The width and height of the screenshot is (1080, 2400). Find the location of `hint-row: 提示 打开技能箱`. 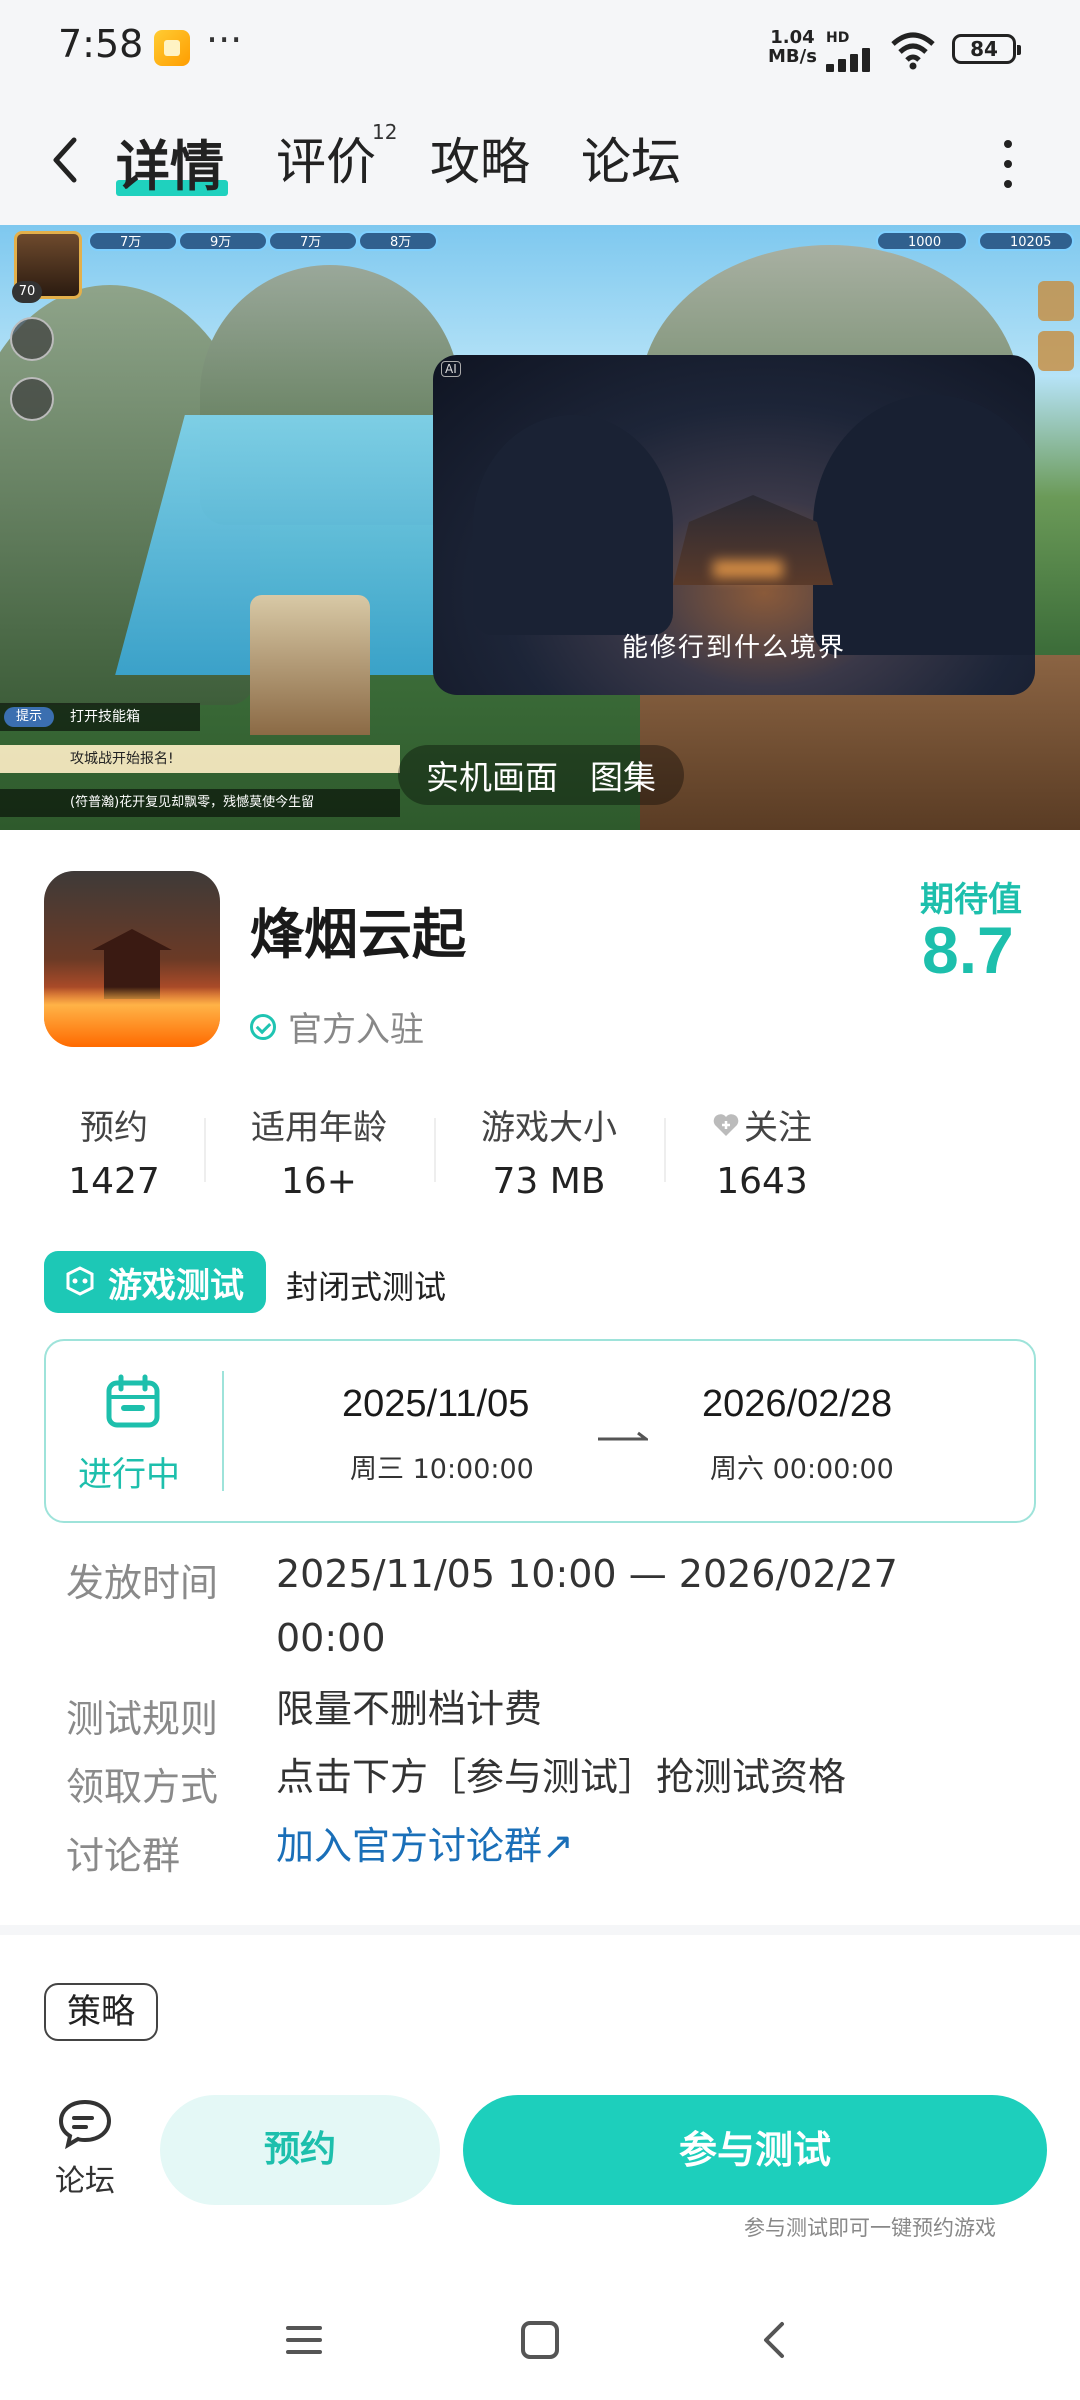

hint-row: 提示 打开技能箱 is located at coordinates (100, 717).